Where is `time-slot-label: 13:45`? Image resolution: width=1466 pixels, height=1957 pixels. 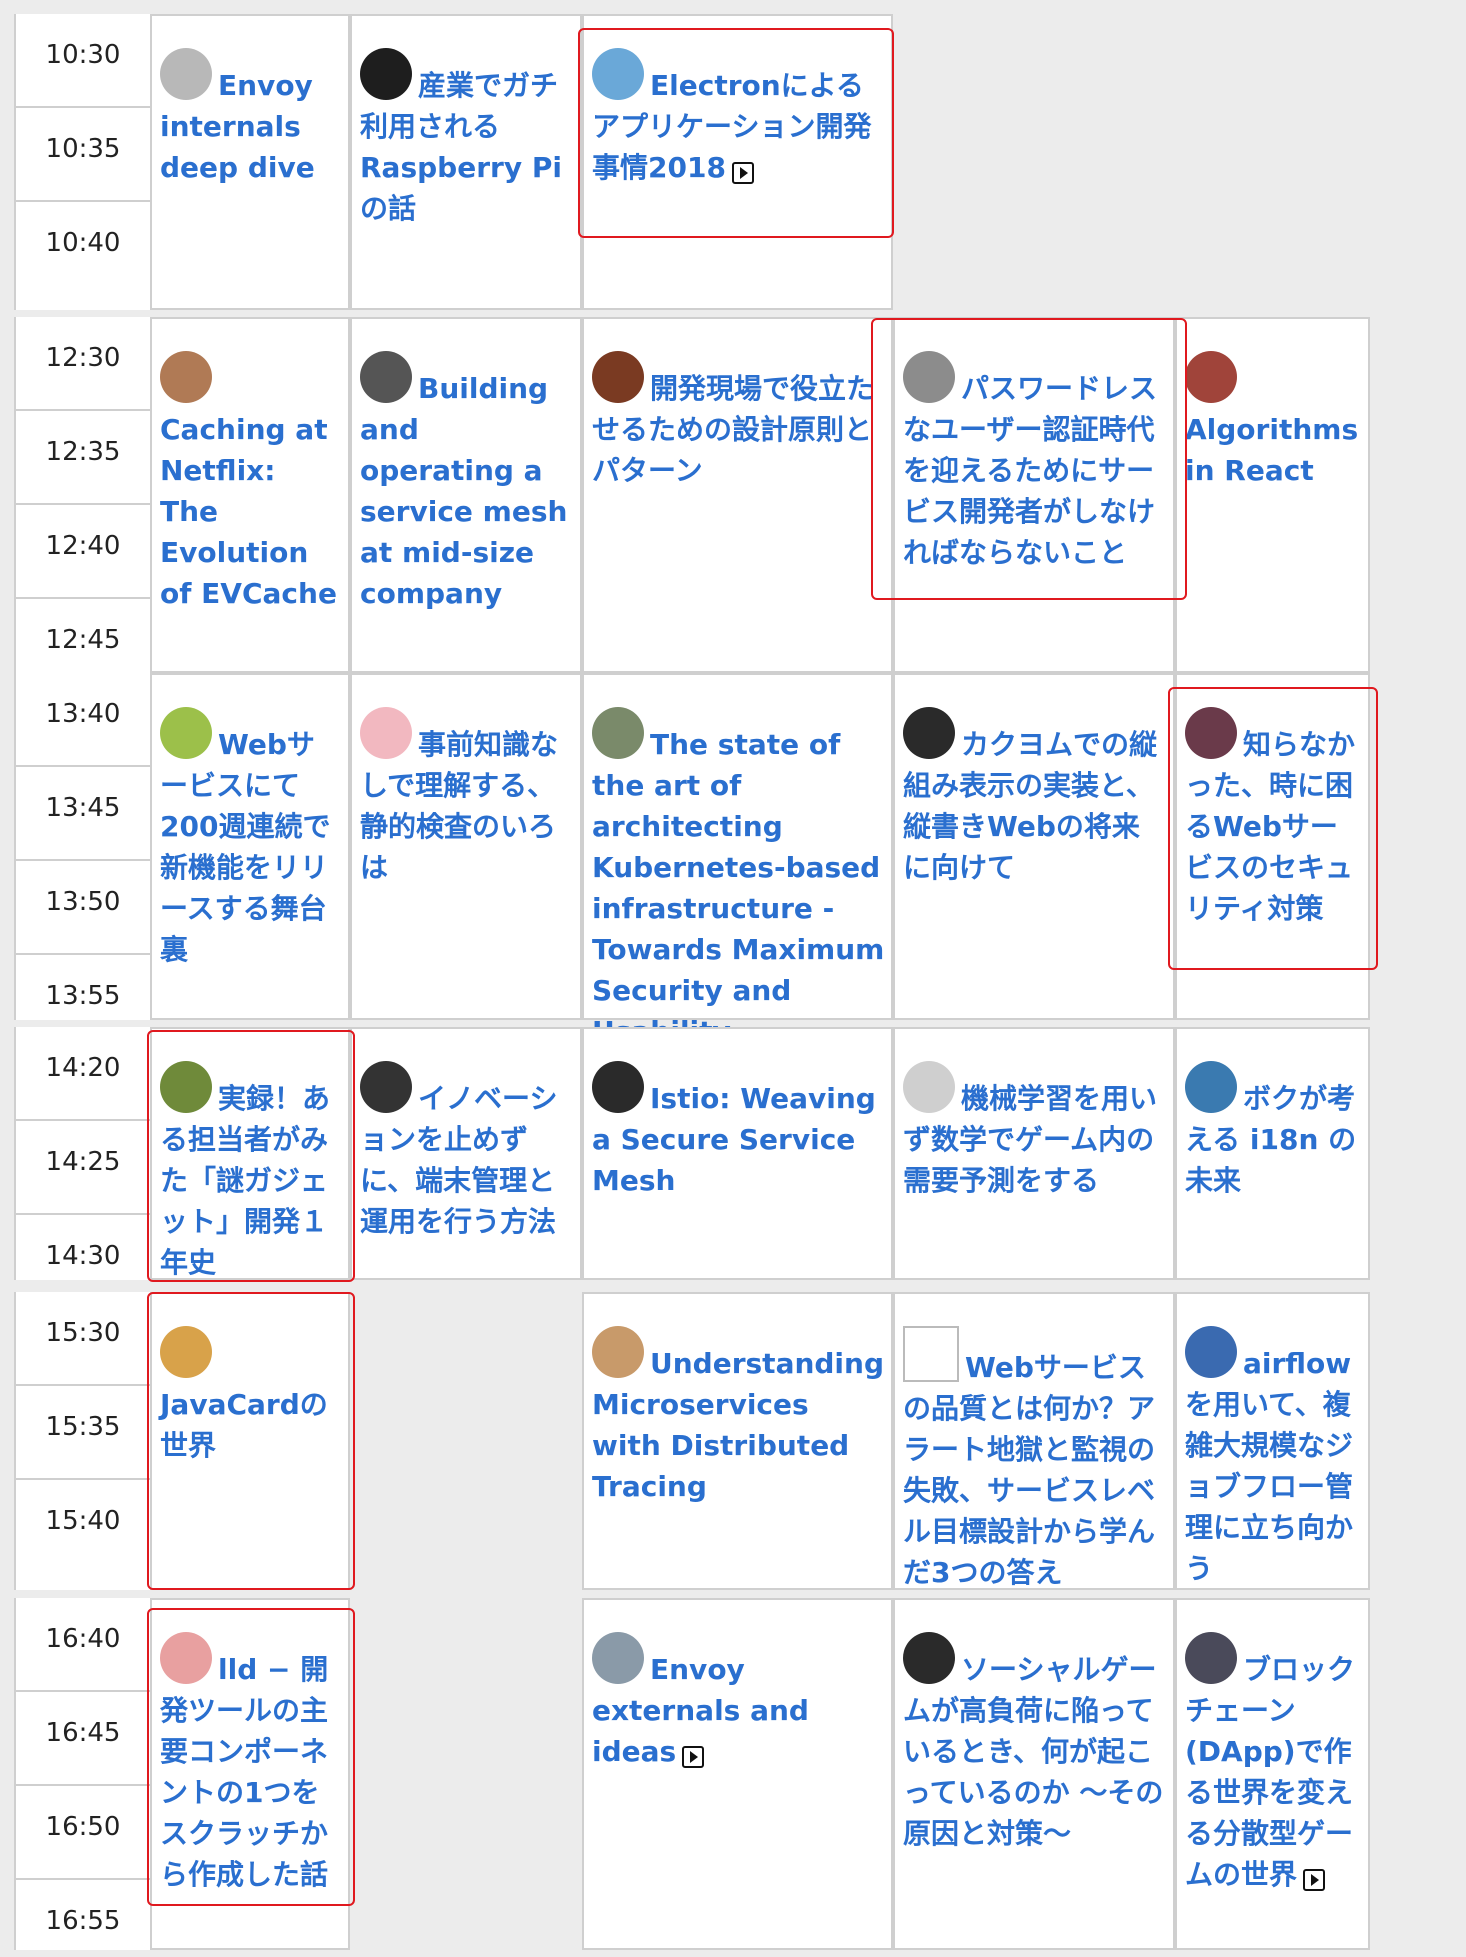 time-slot-label: 13:45 is located at coordinates (83, 808).